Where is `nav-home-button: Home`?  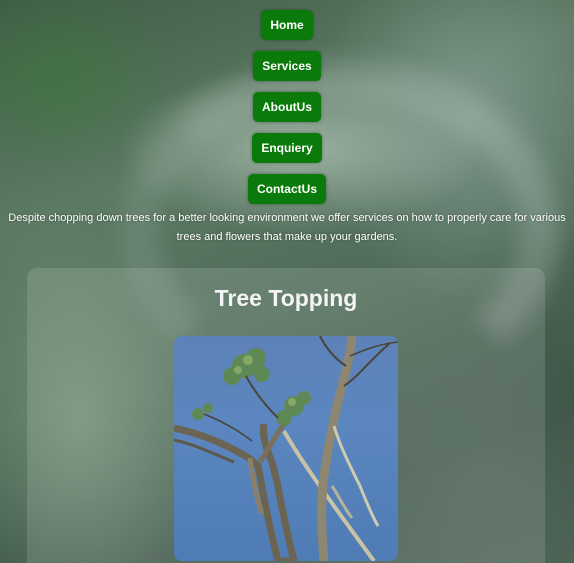
nav-home-button: Home is located at coordinates (287, 25).